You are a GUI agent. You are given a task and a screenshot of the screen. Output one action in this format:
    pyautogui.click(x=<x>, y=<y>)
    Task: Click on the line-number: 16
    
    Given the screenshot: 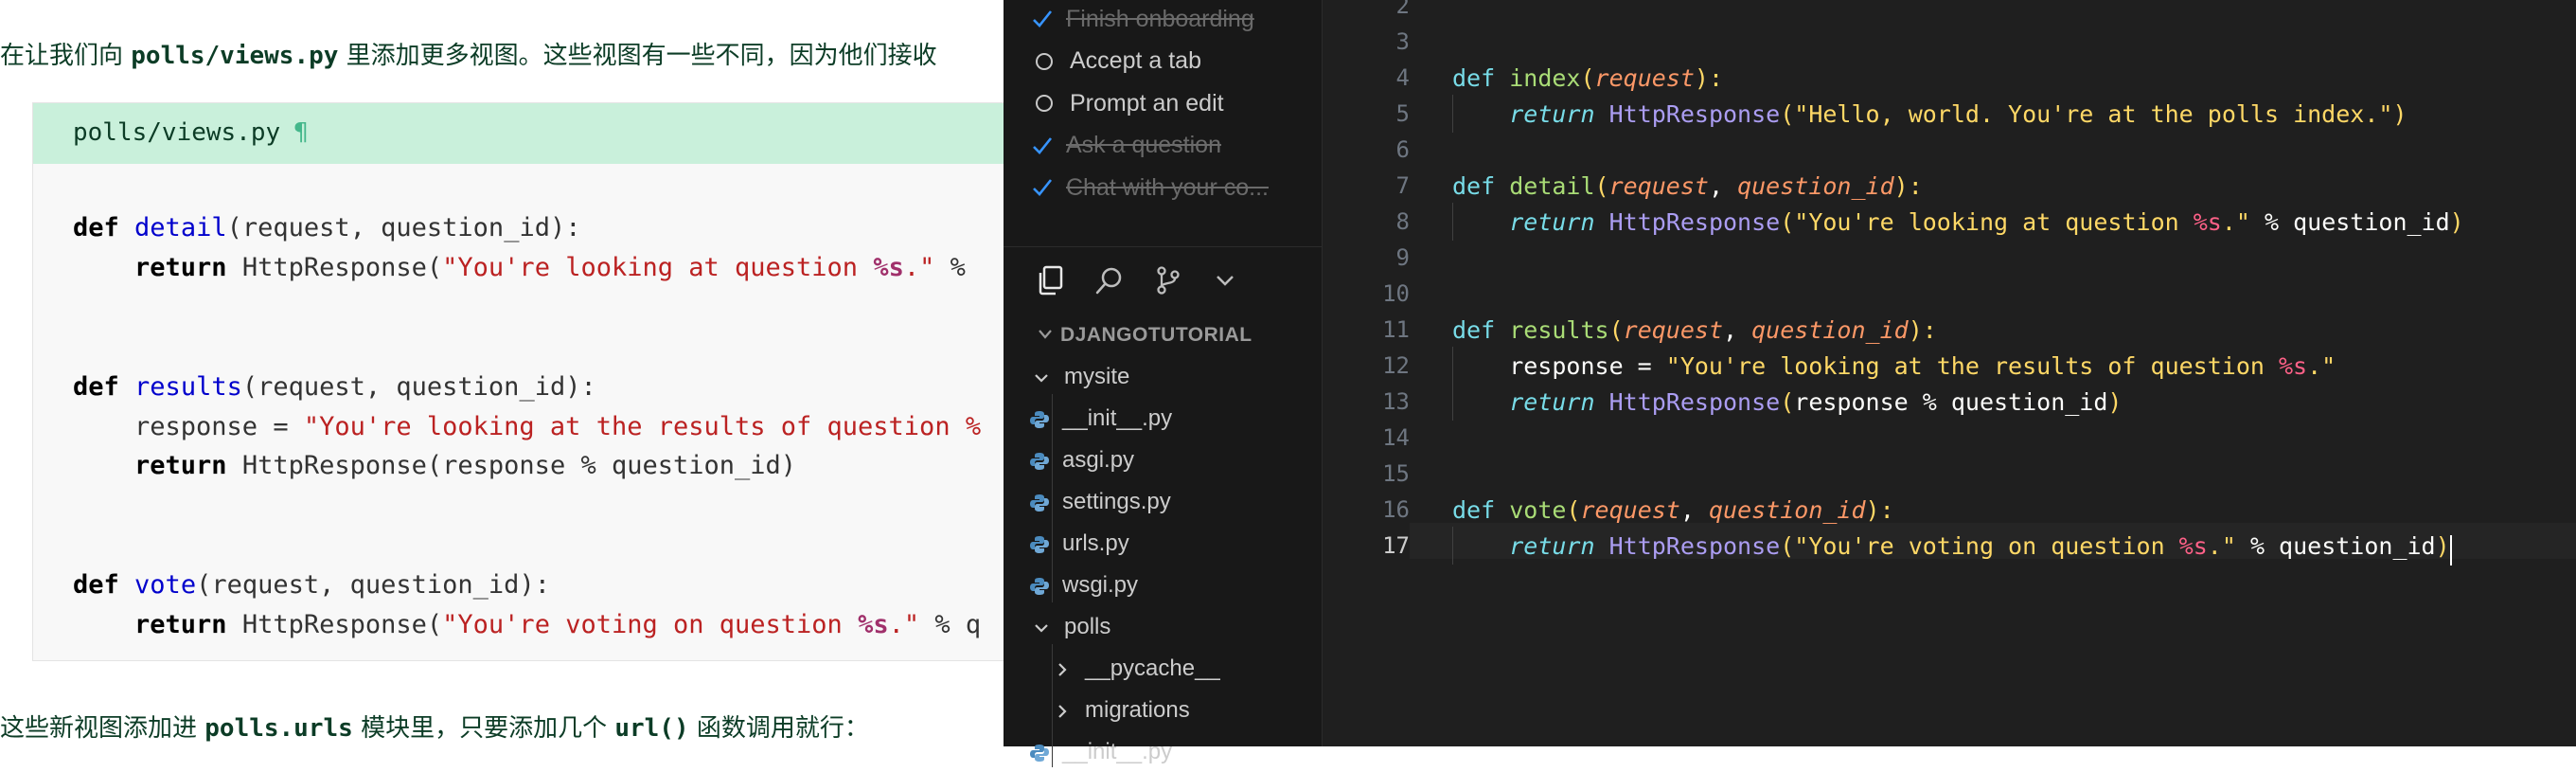 What is the action you would take?
    pyautogui.click(x=1396, y=509)
    